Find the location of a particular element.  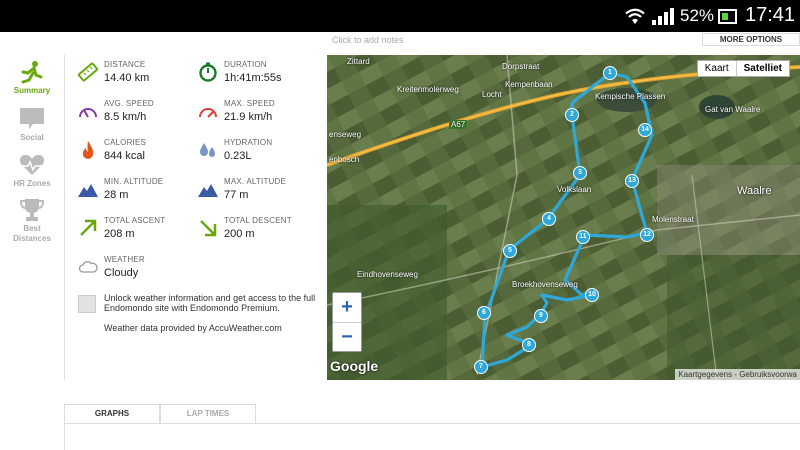

stat-value: 14.40 km is located at coordinates (127, 78).